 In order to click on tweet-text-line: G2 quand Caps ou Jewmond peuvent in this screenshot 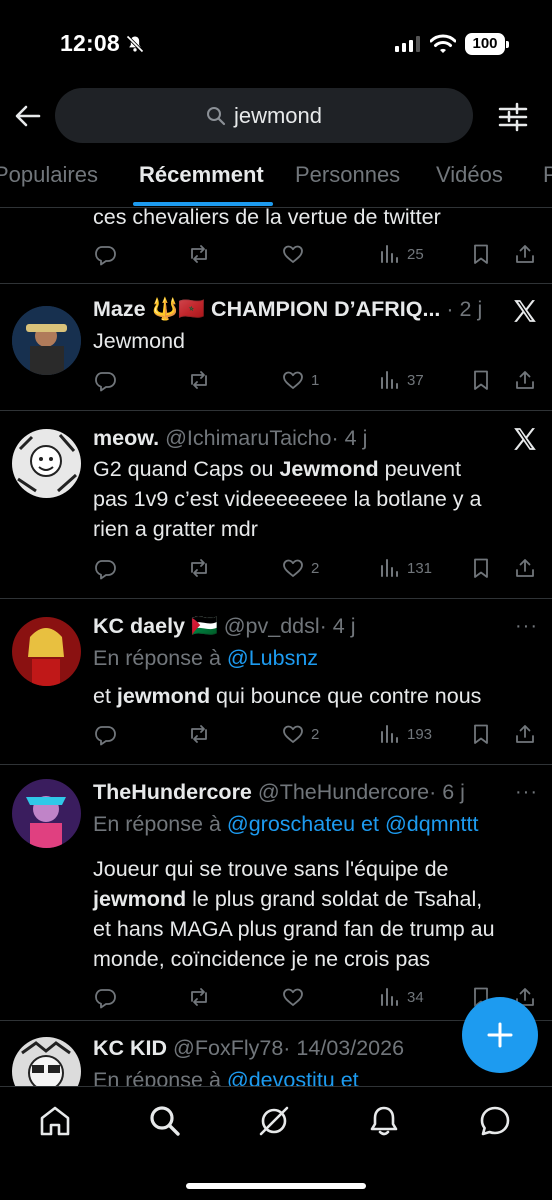, I will do `click(277, 469)`.